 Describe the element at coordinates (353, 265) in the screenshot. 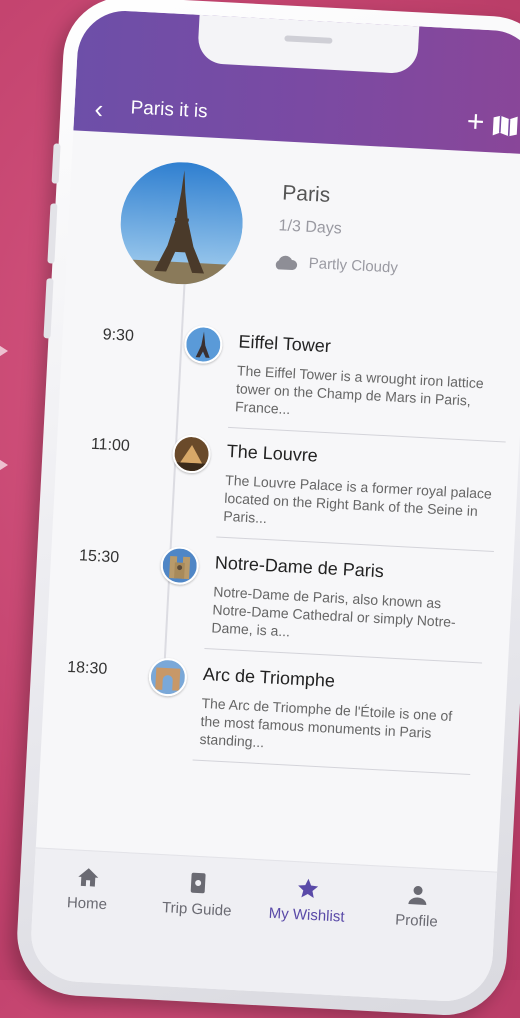

I see `weather-status: Partly Cloudy` at that location.